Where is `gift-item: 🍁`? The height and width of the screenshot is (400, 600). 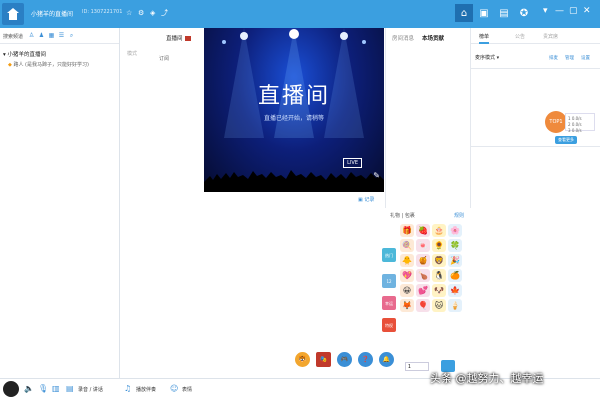
gift-item: 🍁 is located at coordinates (455, 290).